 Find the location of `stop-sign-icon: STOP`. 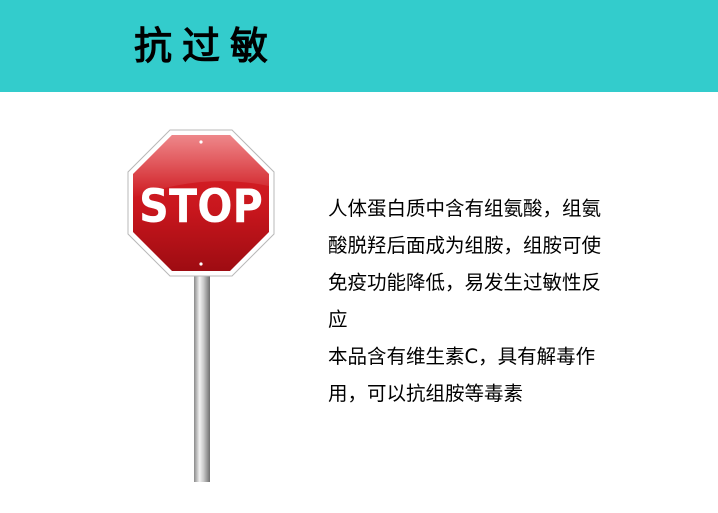

stop-sign-icon: STOP is located at coordinates (201, 305).